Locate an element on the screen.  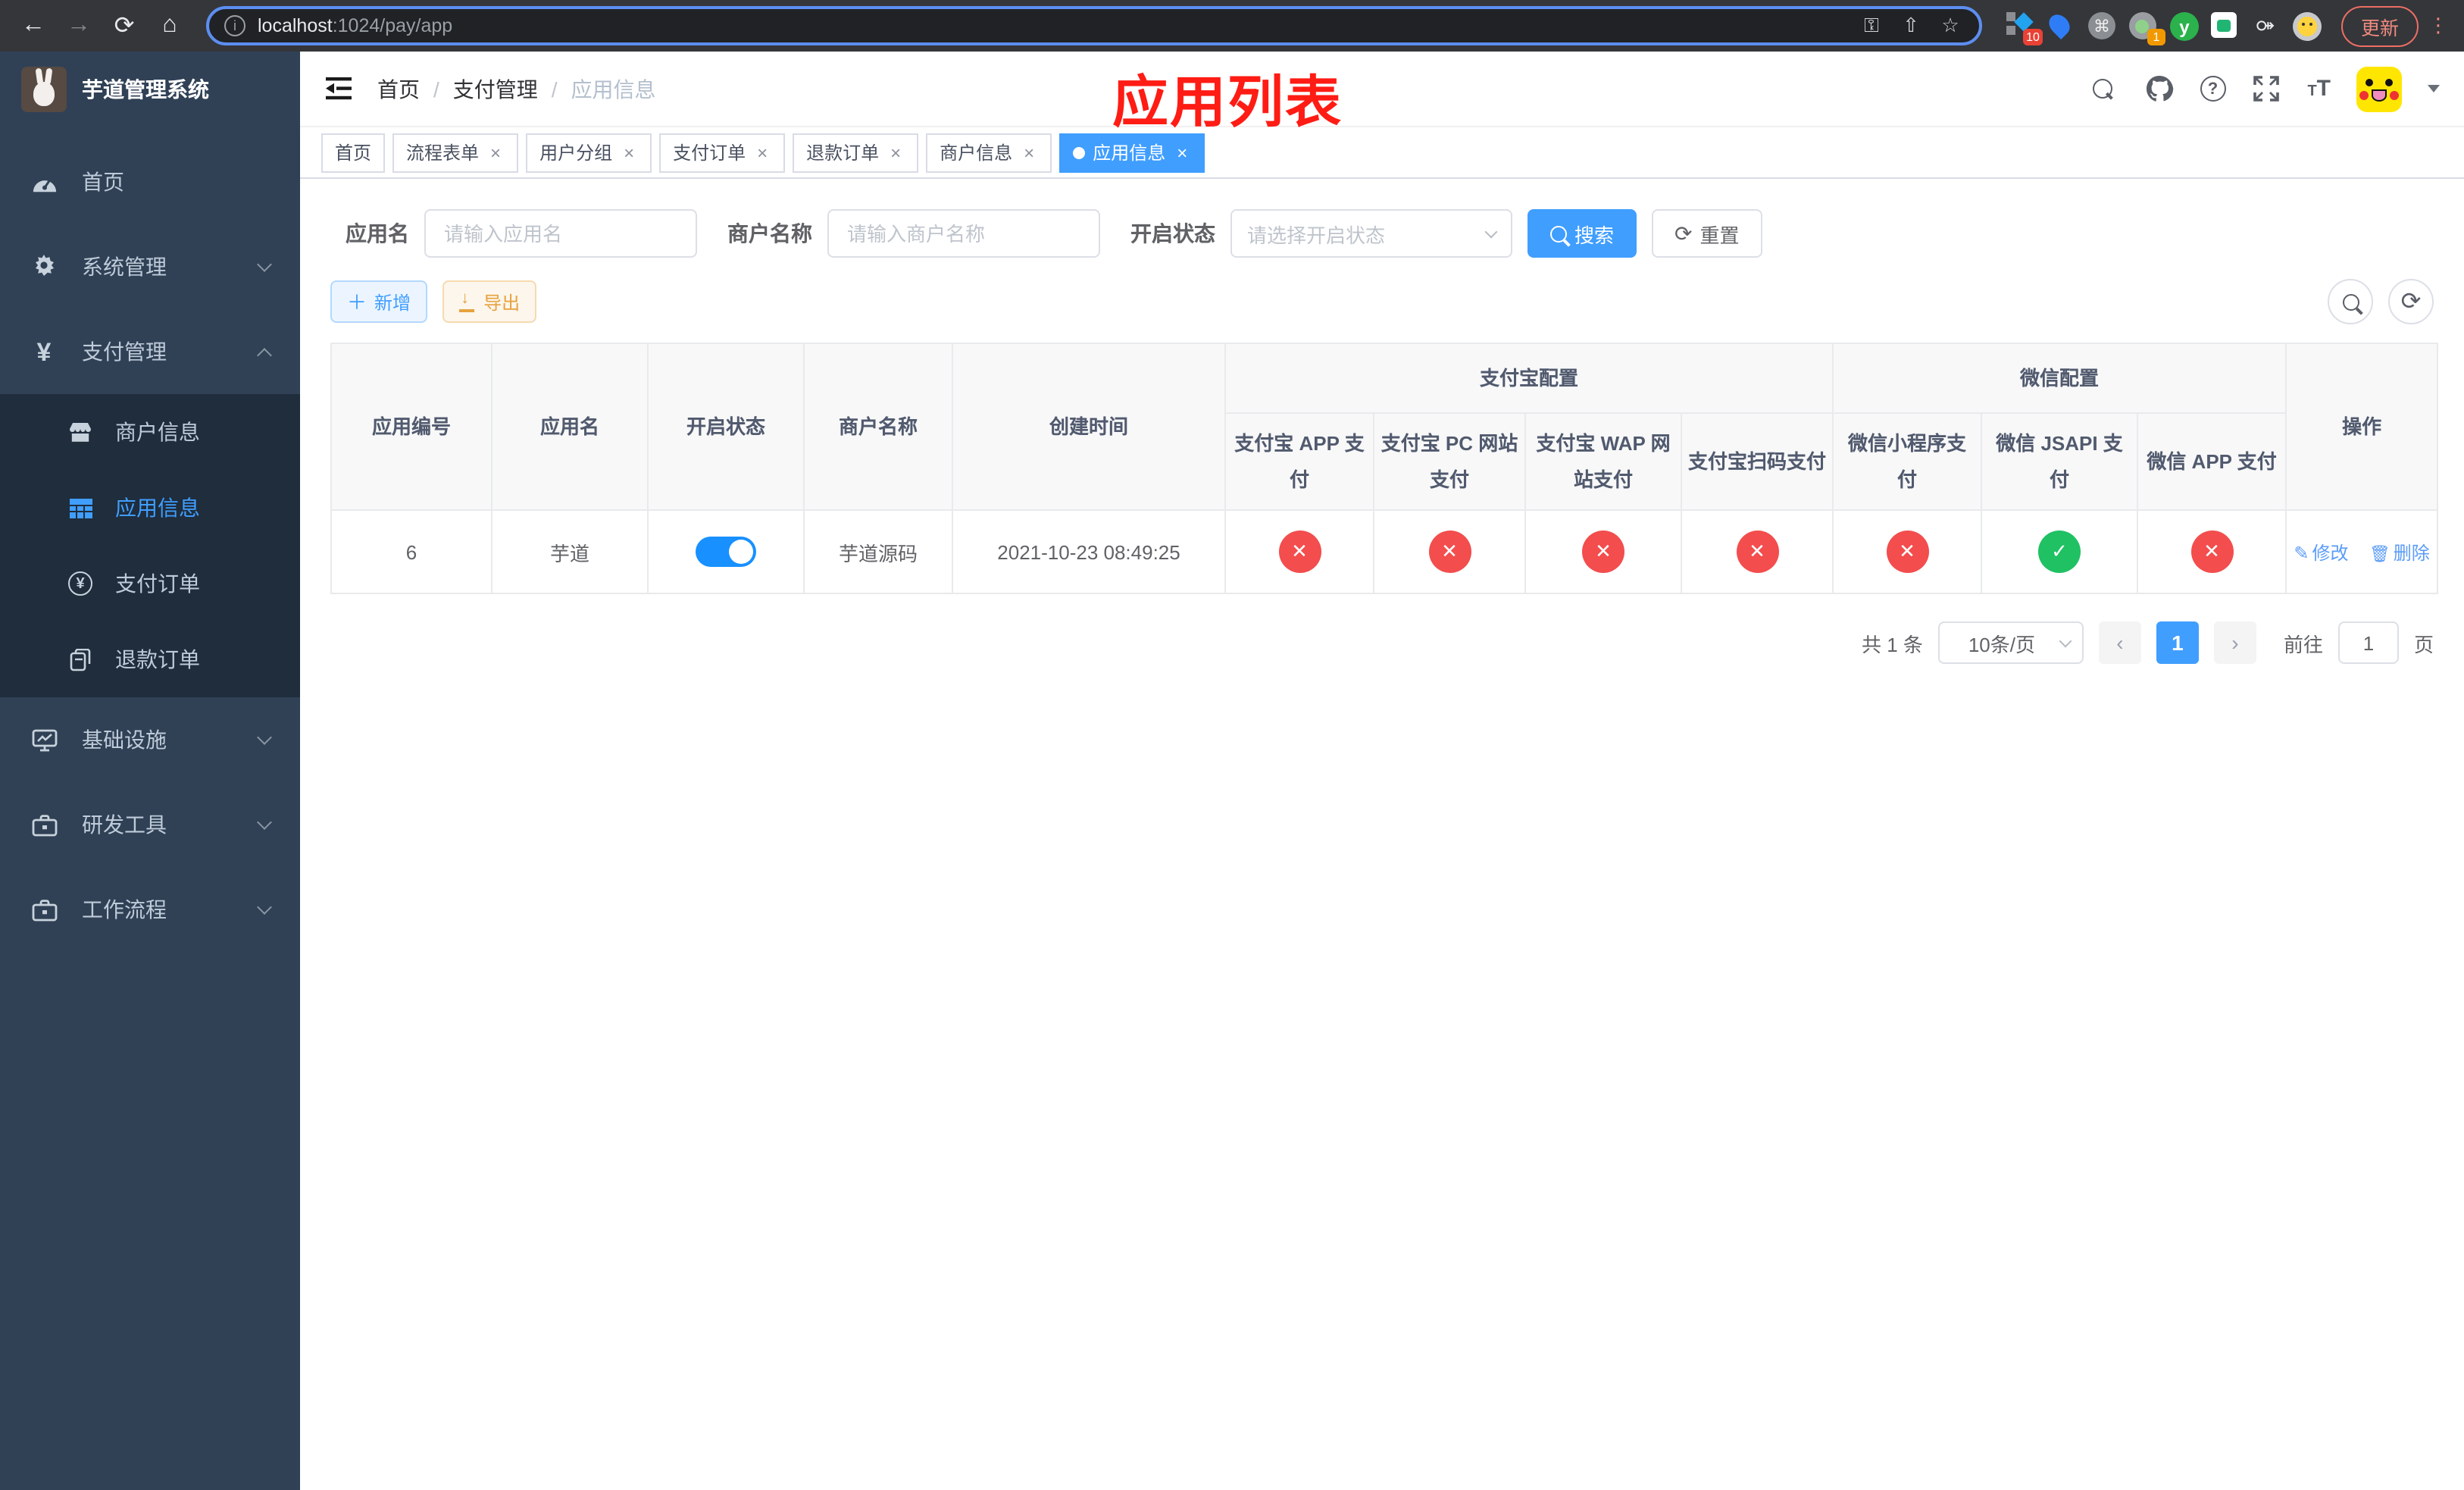
back-button: ← is located at coordinates (33, 26).